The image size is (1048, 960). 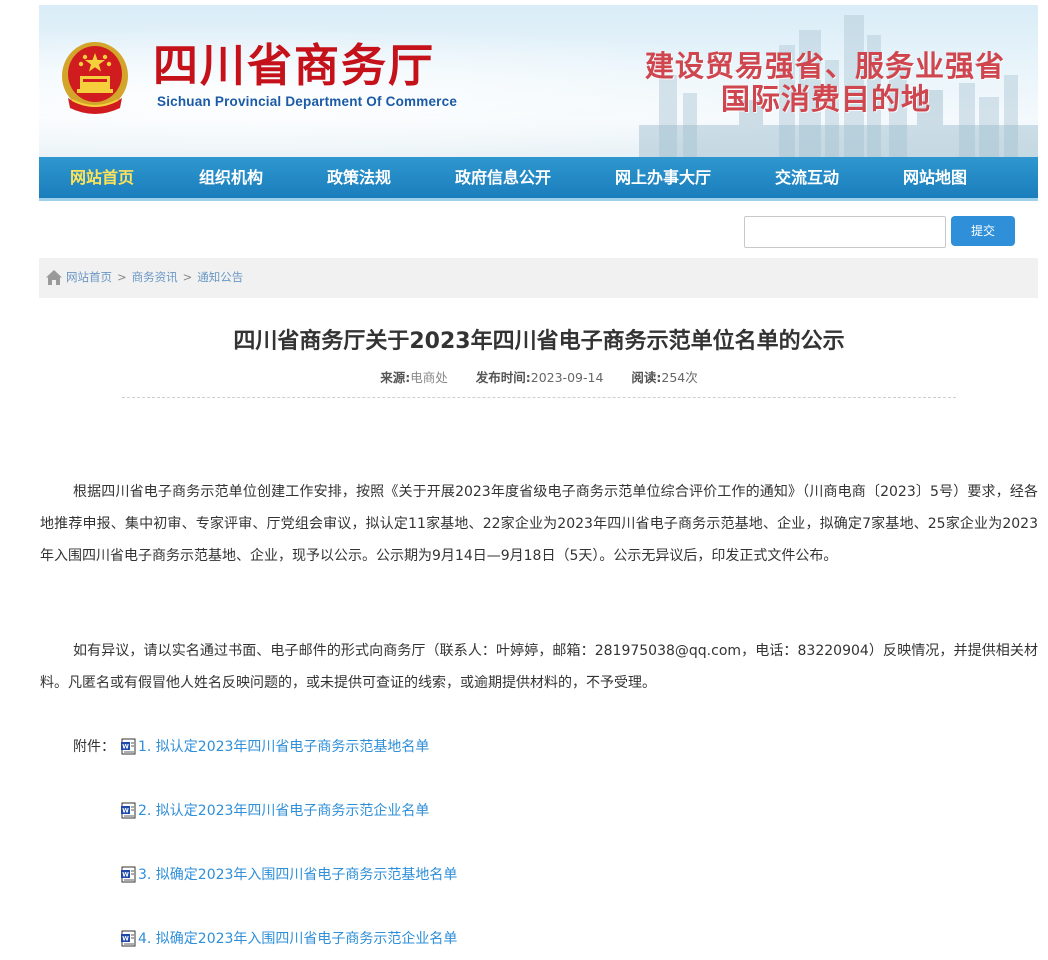 I want to click on nav-item-home: 网站首页, so click(x=102, y=177).